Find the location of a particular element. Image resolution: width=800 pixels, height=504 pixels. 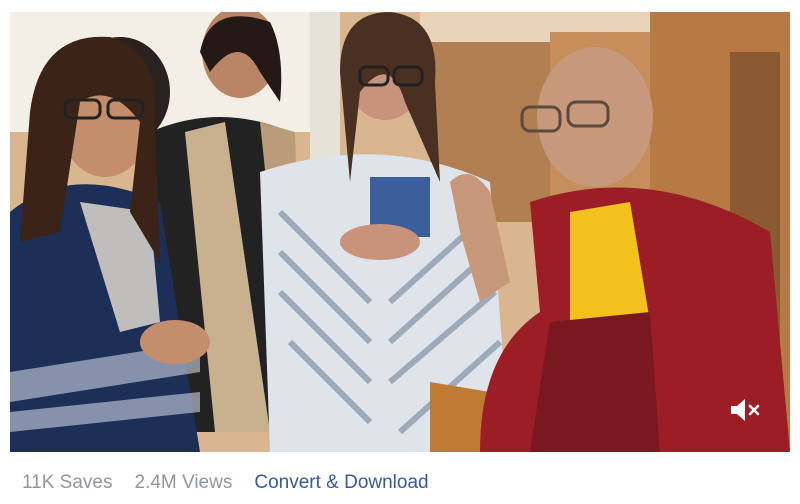

convert-download-link: Convert & Download is located at coordinates (341, 483).